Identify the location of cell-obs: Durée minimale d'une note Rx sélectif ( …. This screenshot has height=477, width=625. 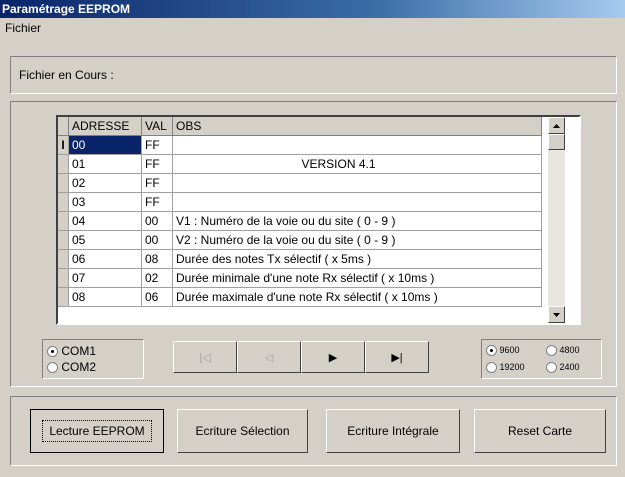
(357, 278).